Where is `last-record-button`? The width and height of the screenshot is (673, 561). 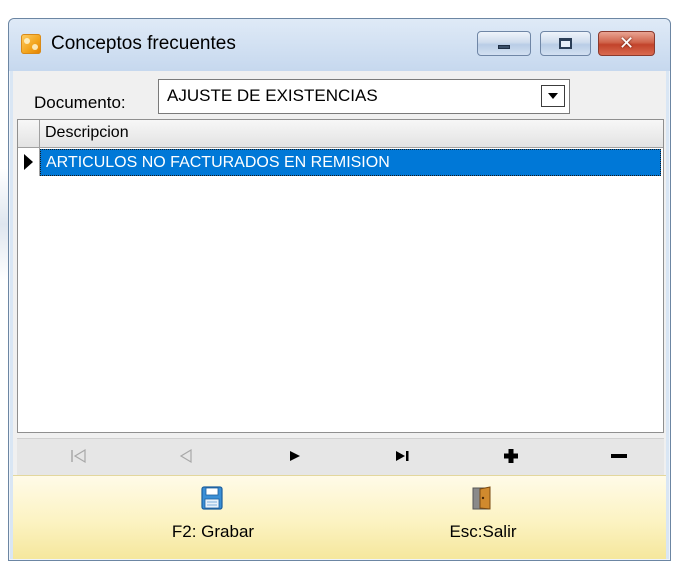 last-record-button is located at coordinates (403, 457).